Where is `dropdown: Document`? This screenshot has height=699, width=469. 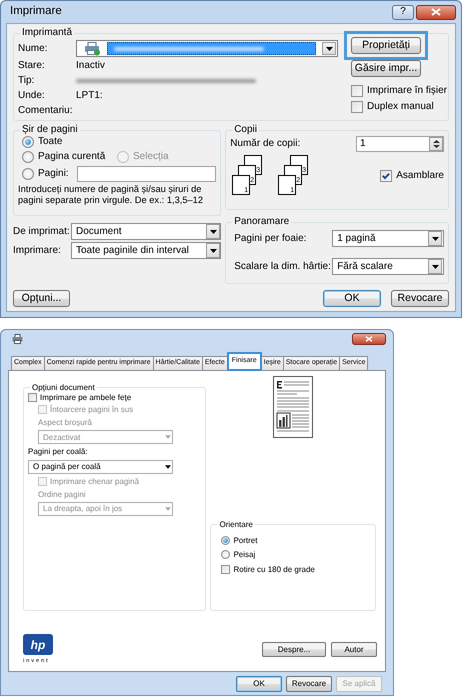 dropdown: Document is located at coordinates (146, 231).